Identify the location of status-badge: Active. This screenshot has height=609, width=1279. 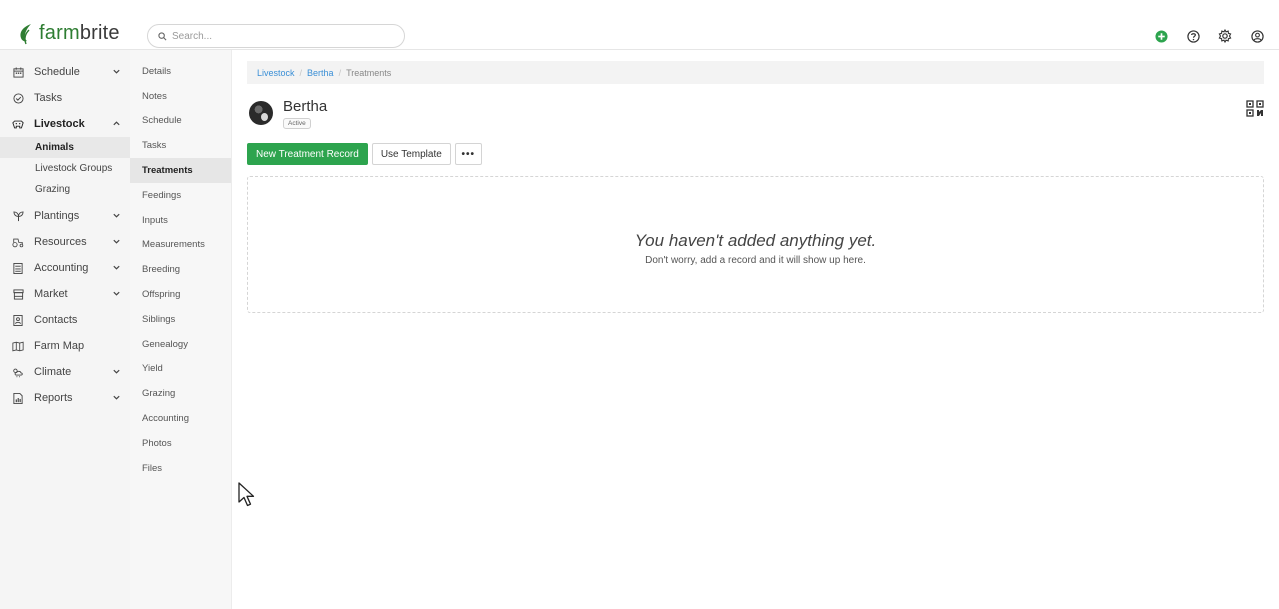
(297, 123).